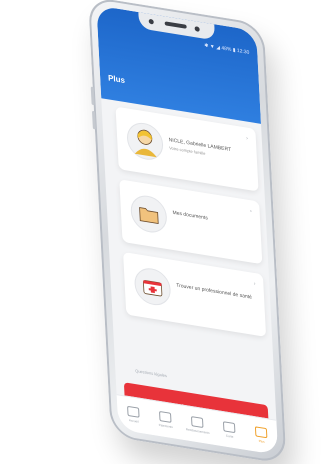 This screenshot has width=321, height=464. I want to click on nav-label: Plus, so click(261, 441).